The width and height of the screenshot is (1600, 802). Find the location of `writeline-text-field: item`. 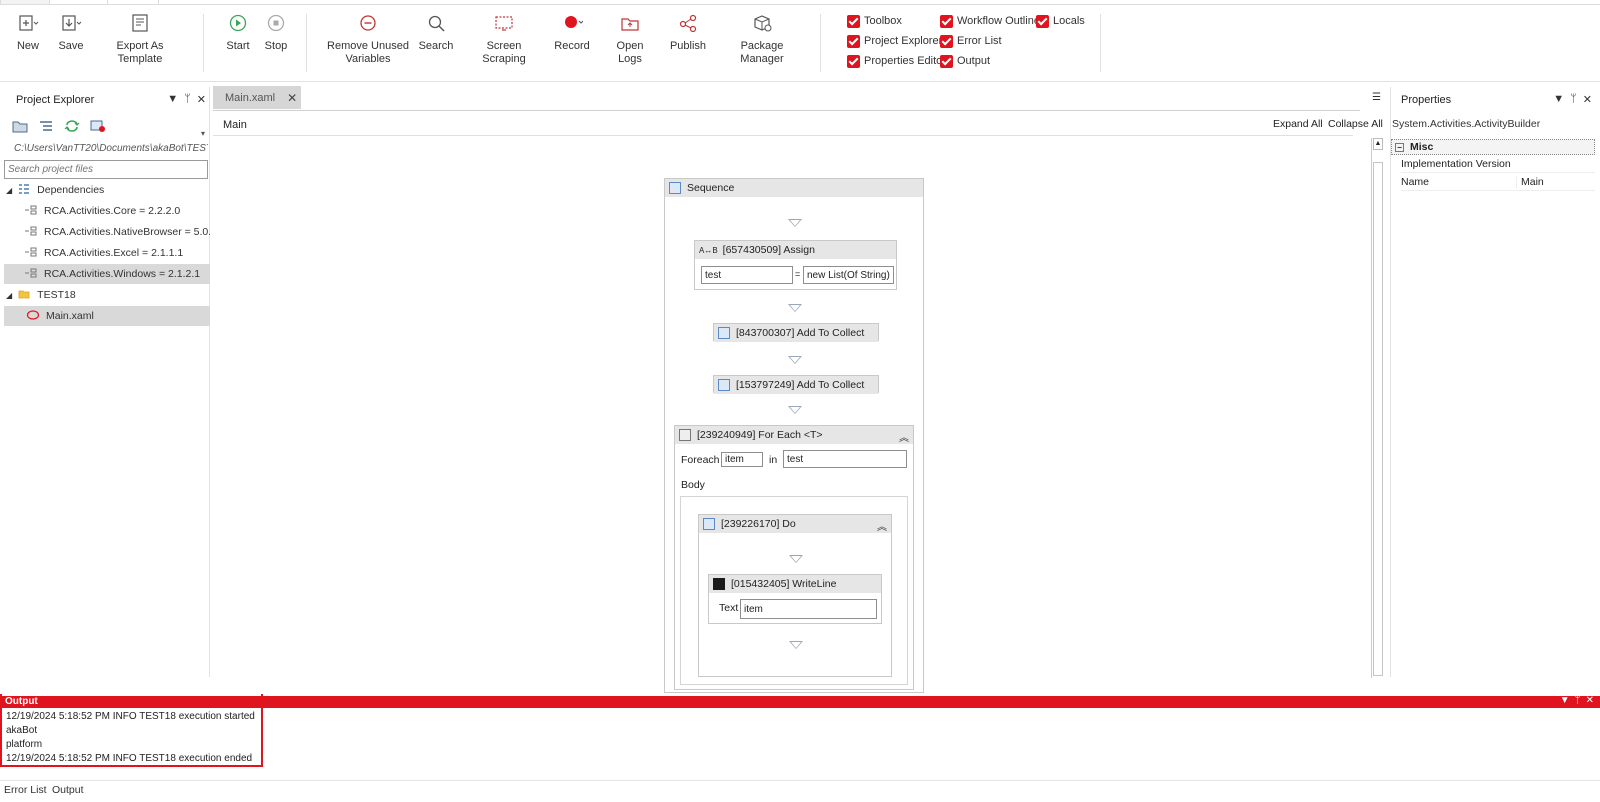

writeline-text-field: item is located at coordinates (808, 609).